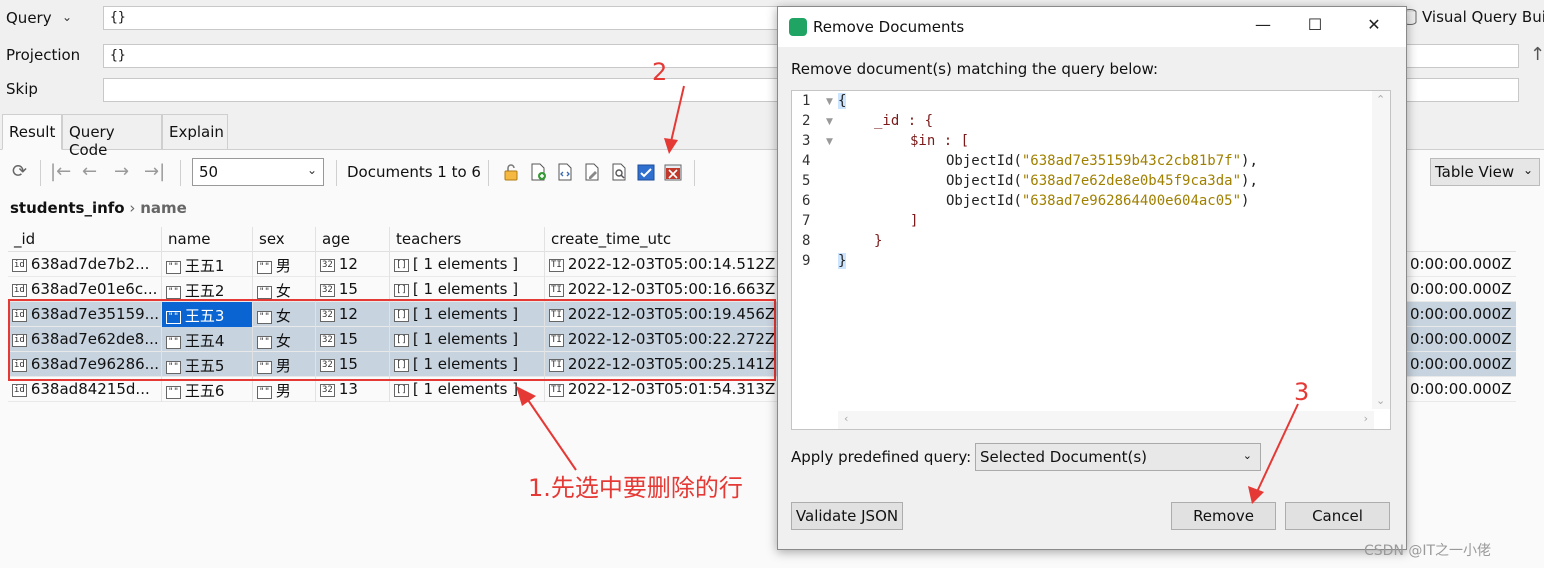  Describe the element at coordinates (1473, 17) in the screenshot. I see `visual-query-builder-button: Visual Query Bui` at that location.